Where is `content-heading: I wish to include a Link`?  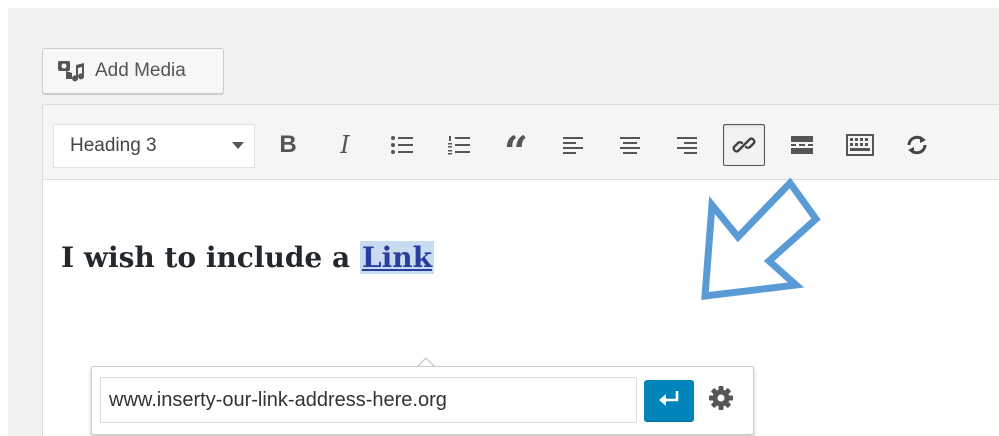
content-heading: I wish to include a Link is located at coordinates (247, 257).